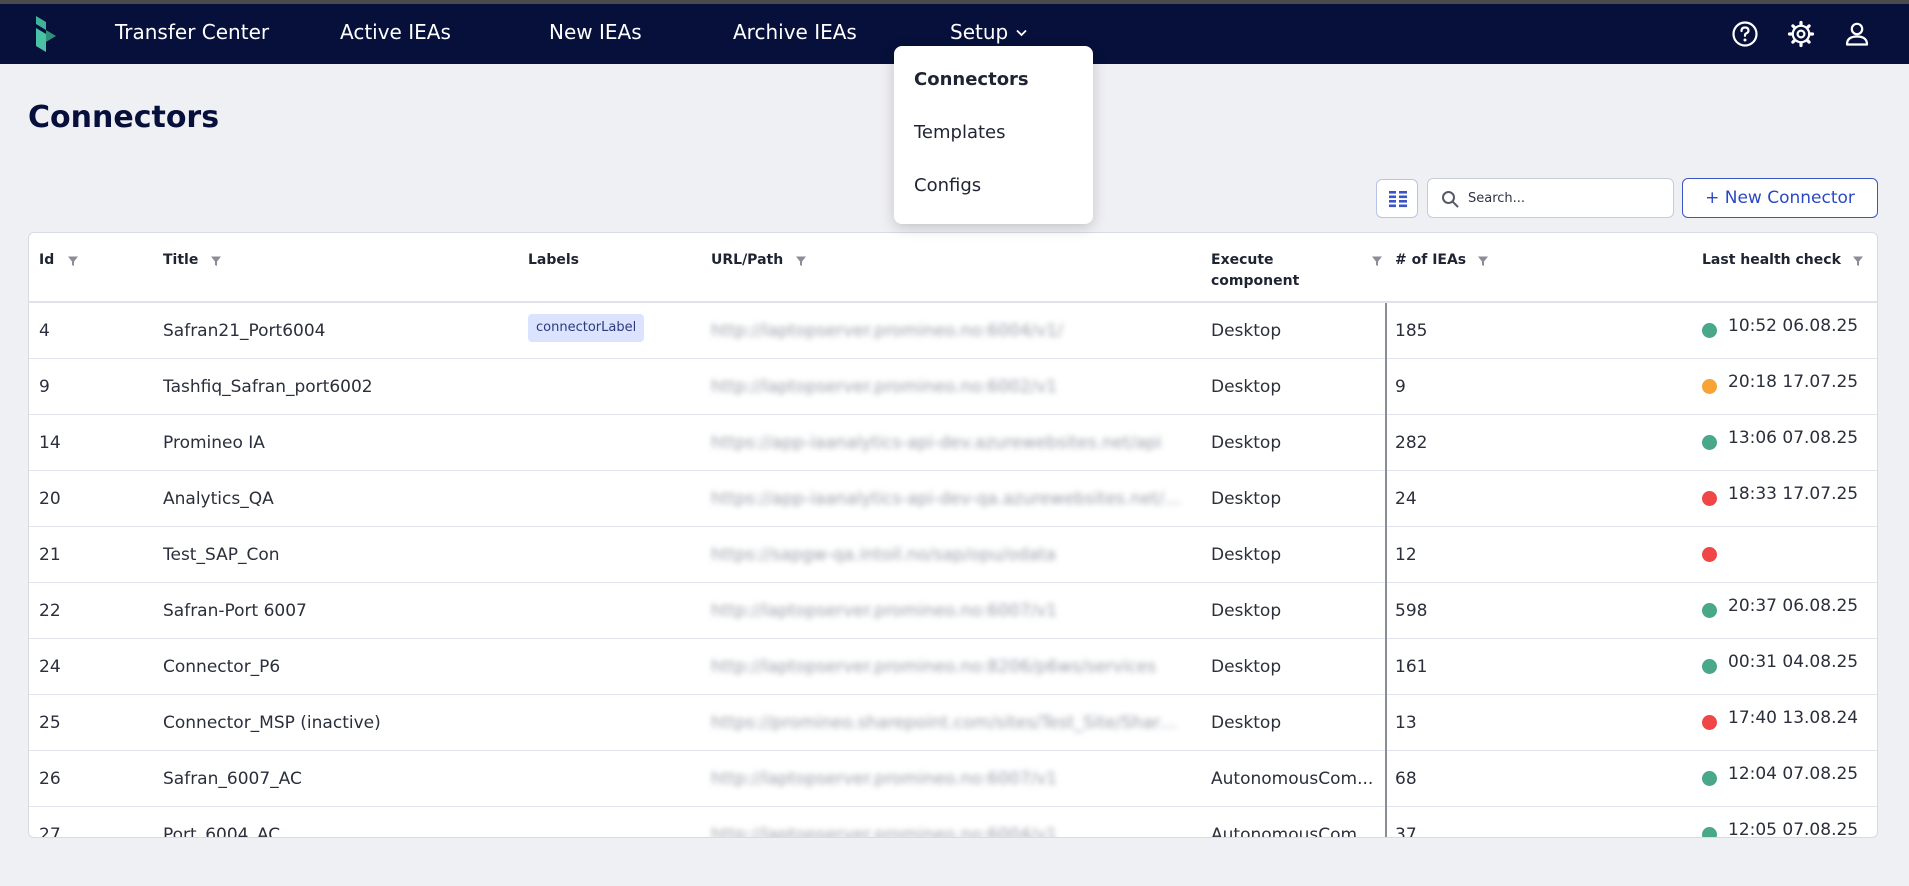  Describe the element at coordinates (1771, 260) in the screenshot. I see `column-header-last-health-check: Last health check` at that location.